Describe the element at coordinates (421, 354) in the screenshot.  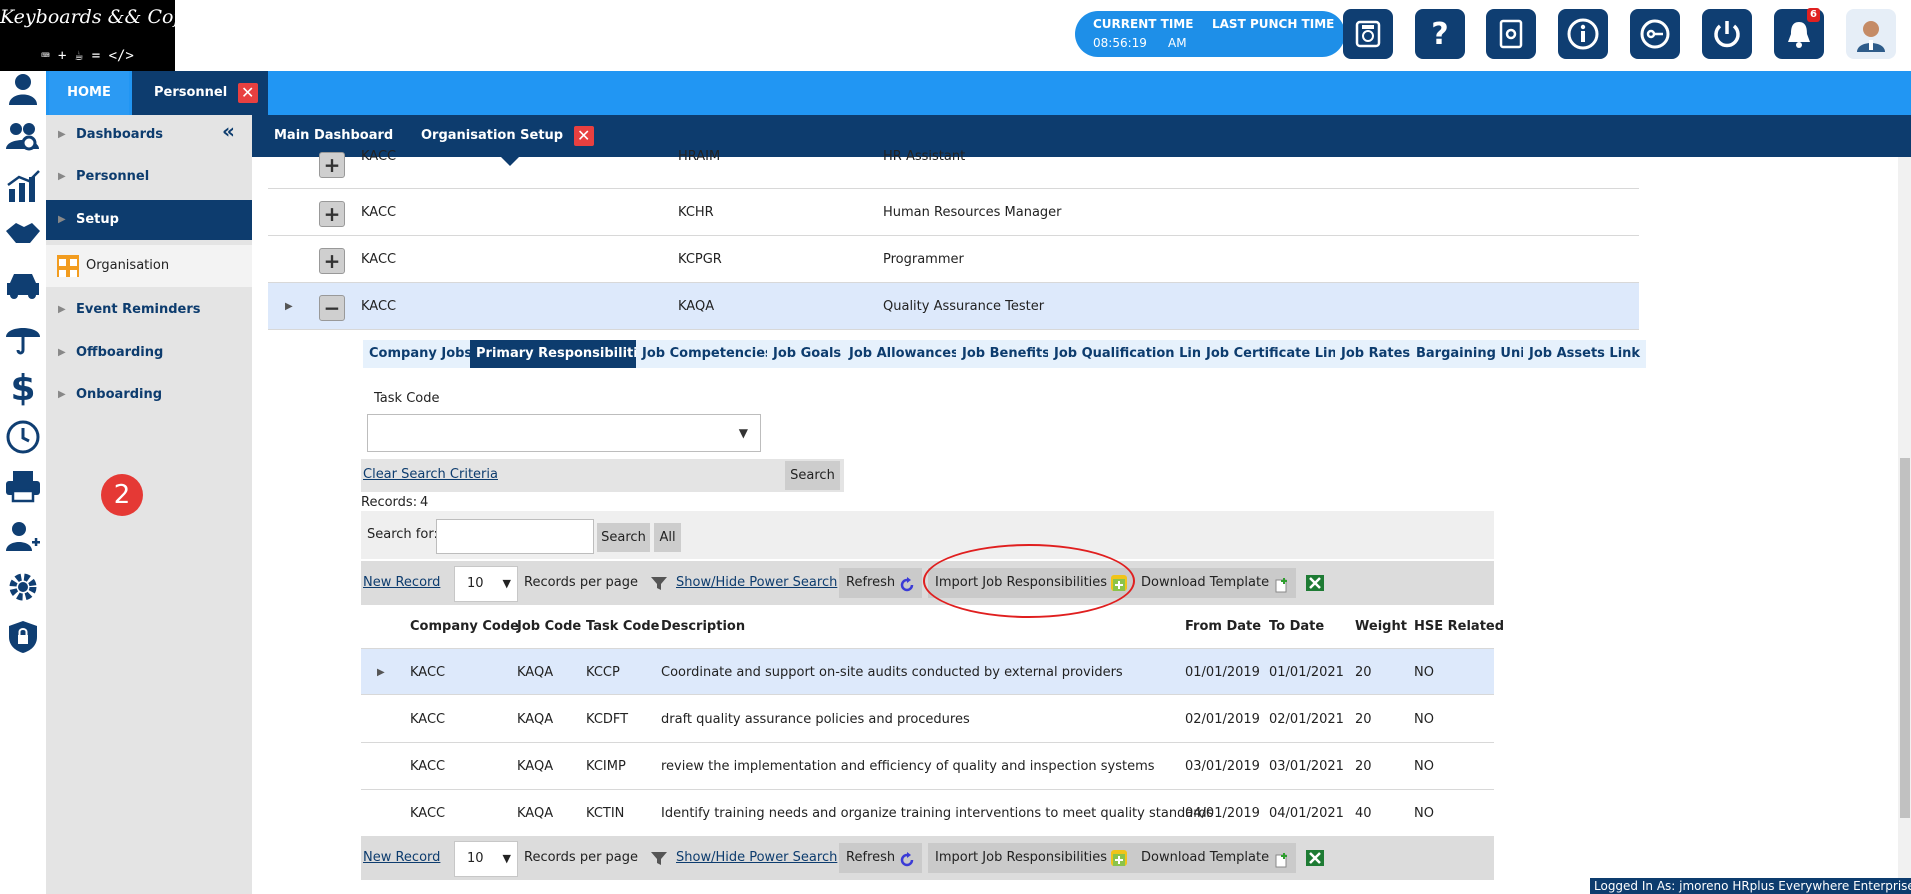
I see `subtab-company-jobs: Company Jobs` at that location.